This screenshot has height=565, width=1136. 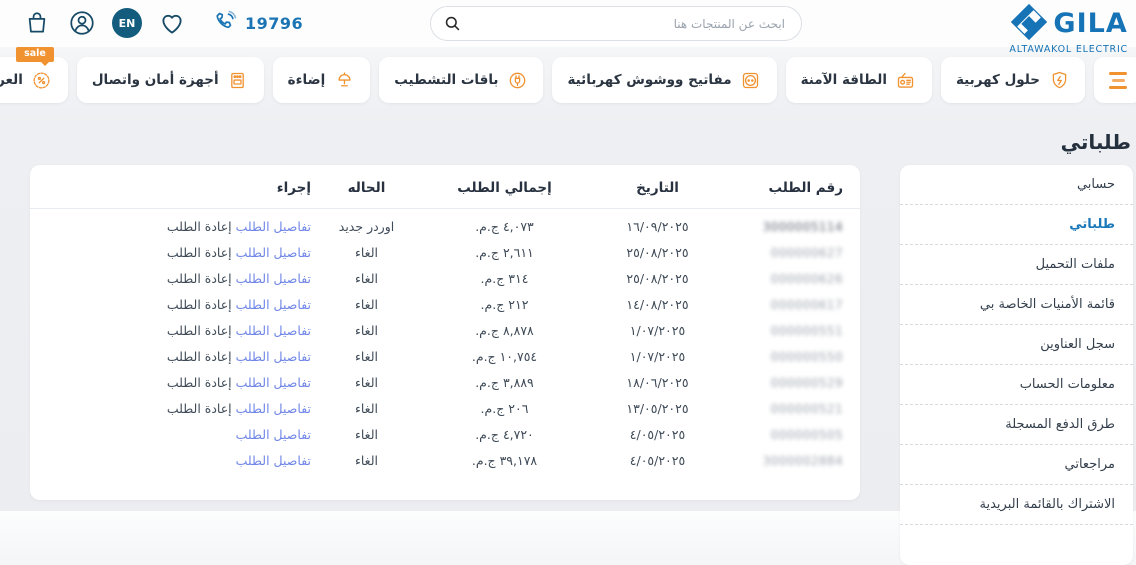 I want to click on order-total: ٢,٦١١ ج.م., so click(x=504, y=252).